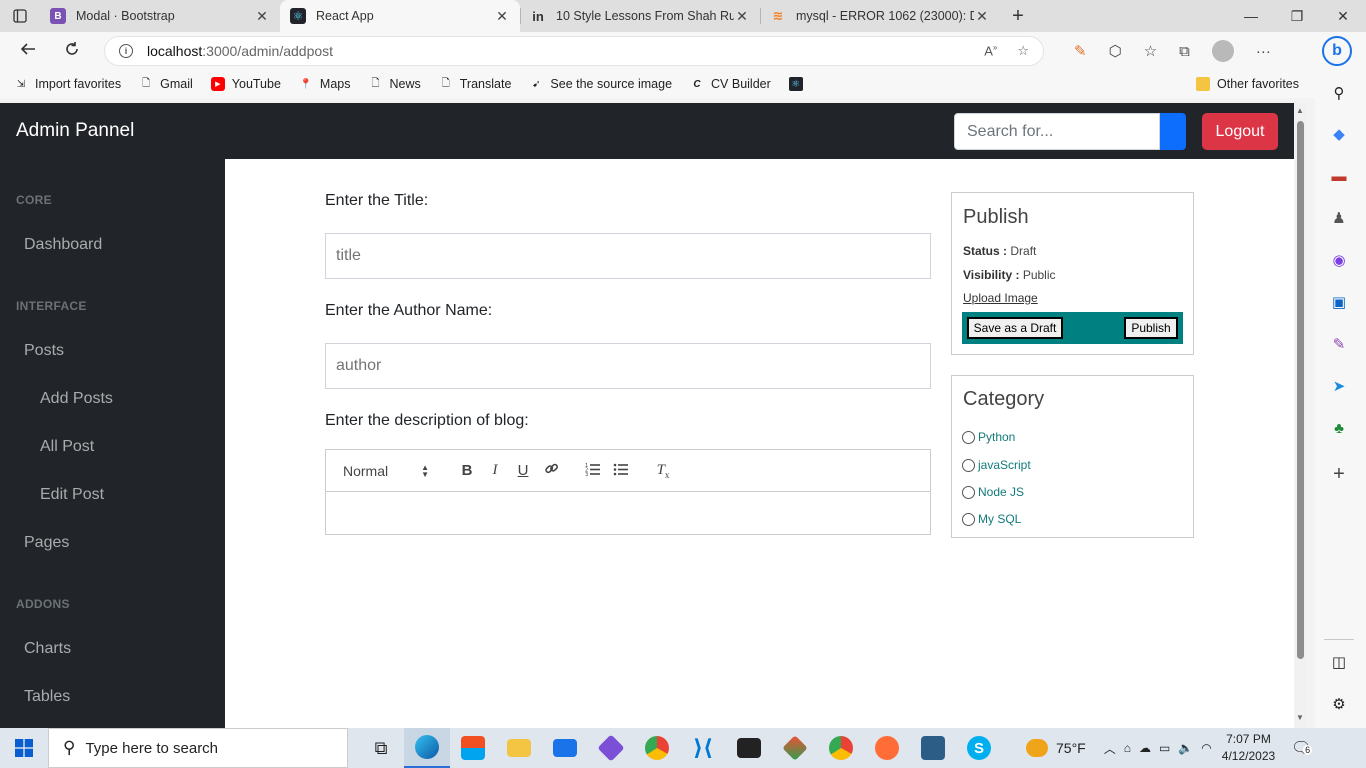 The image size is (1366, 768). Describe the element at coordinates (1300, 110) in the screenshot. I see `scroll-up-icon: ▲` at that location.